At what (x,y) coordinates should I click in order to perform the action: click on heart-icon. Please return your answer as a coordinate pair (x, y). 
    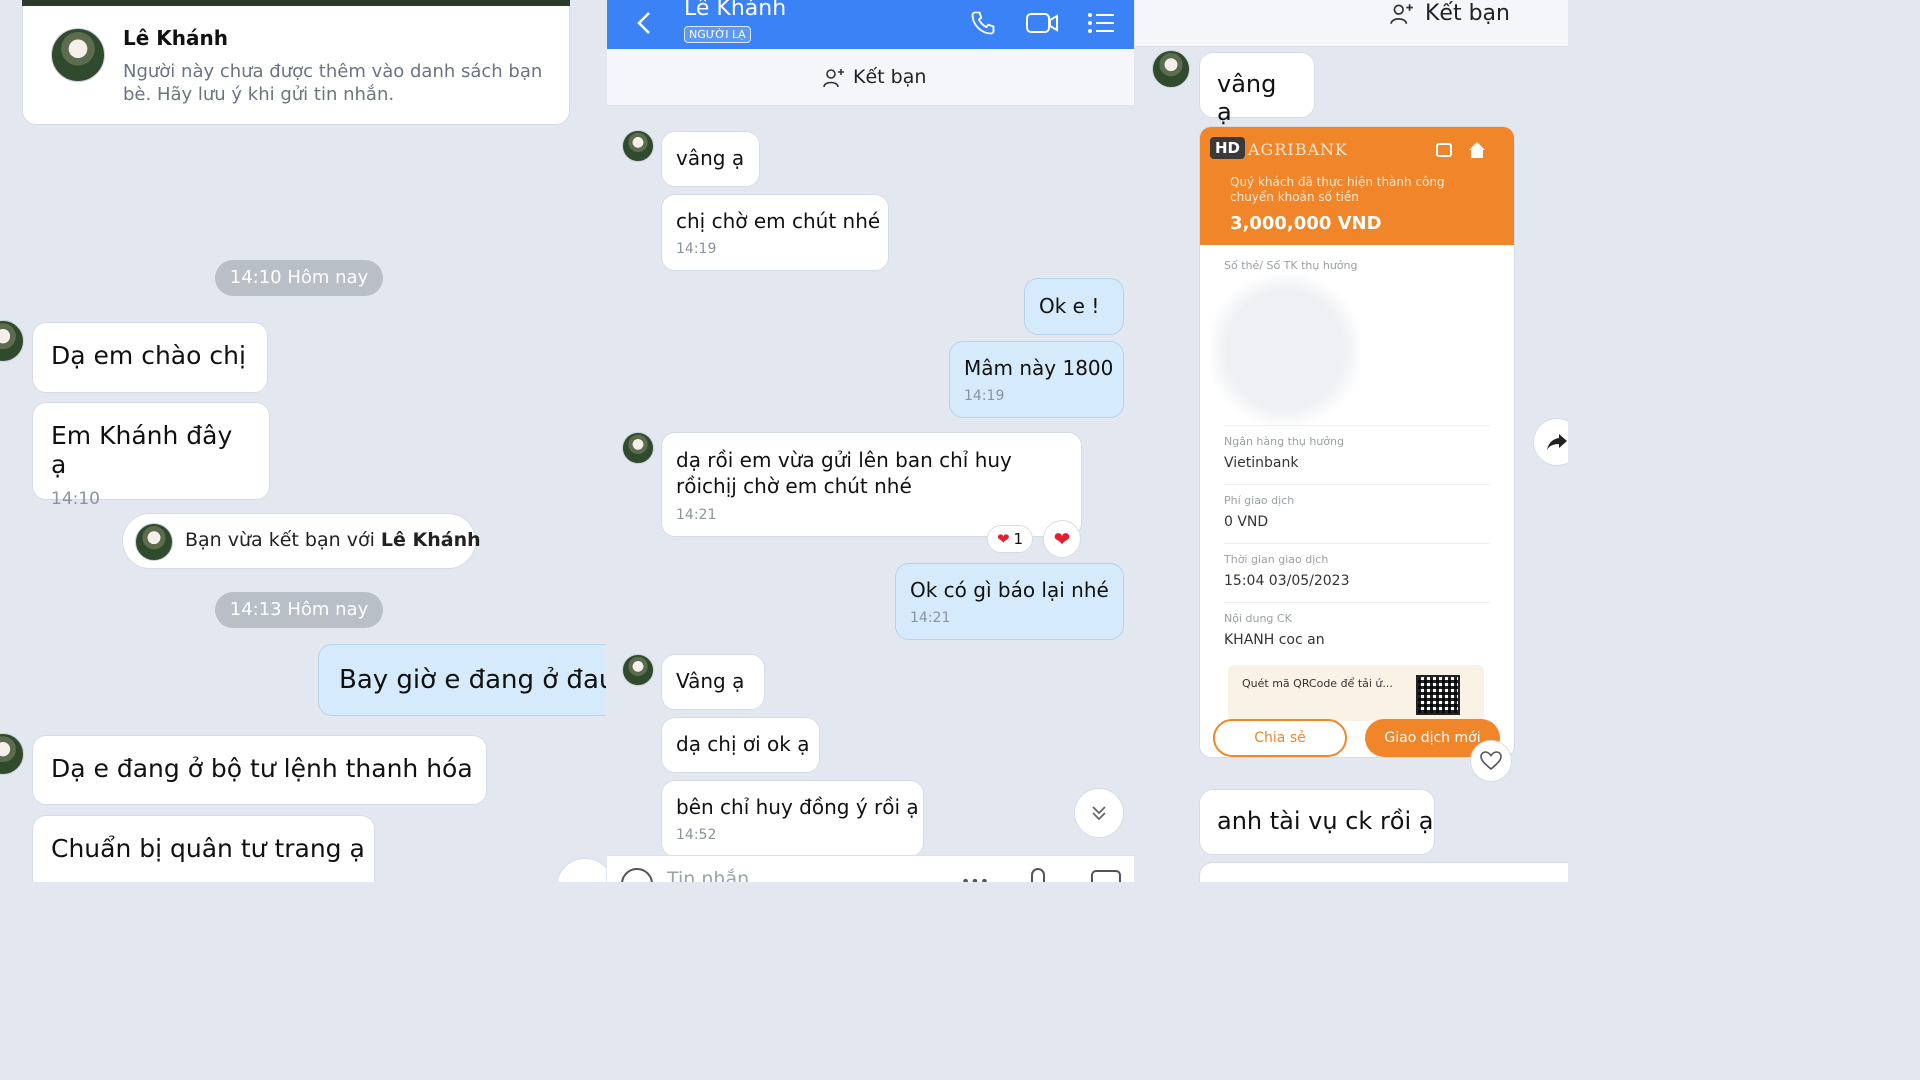
    Looking at the image, I should click on (1491, 761).